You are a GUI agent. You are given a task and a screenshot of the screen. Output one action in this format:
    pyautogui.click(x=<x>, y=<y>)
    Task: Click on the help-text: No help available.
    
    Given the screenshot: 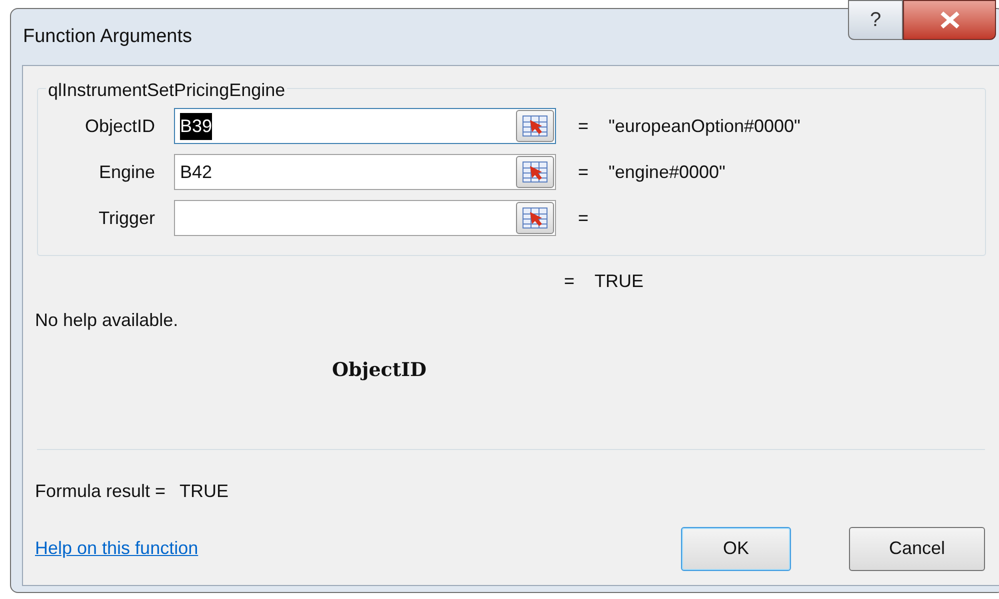 What is the action you would take?
    pyautogui.click(x=106, y=320)
    